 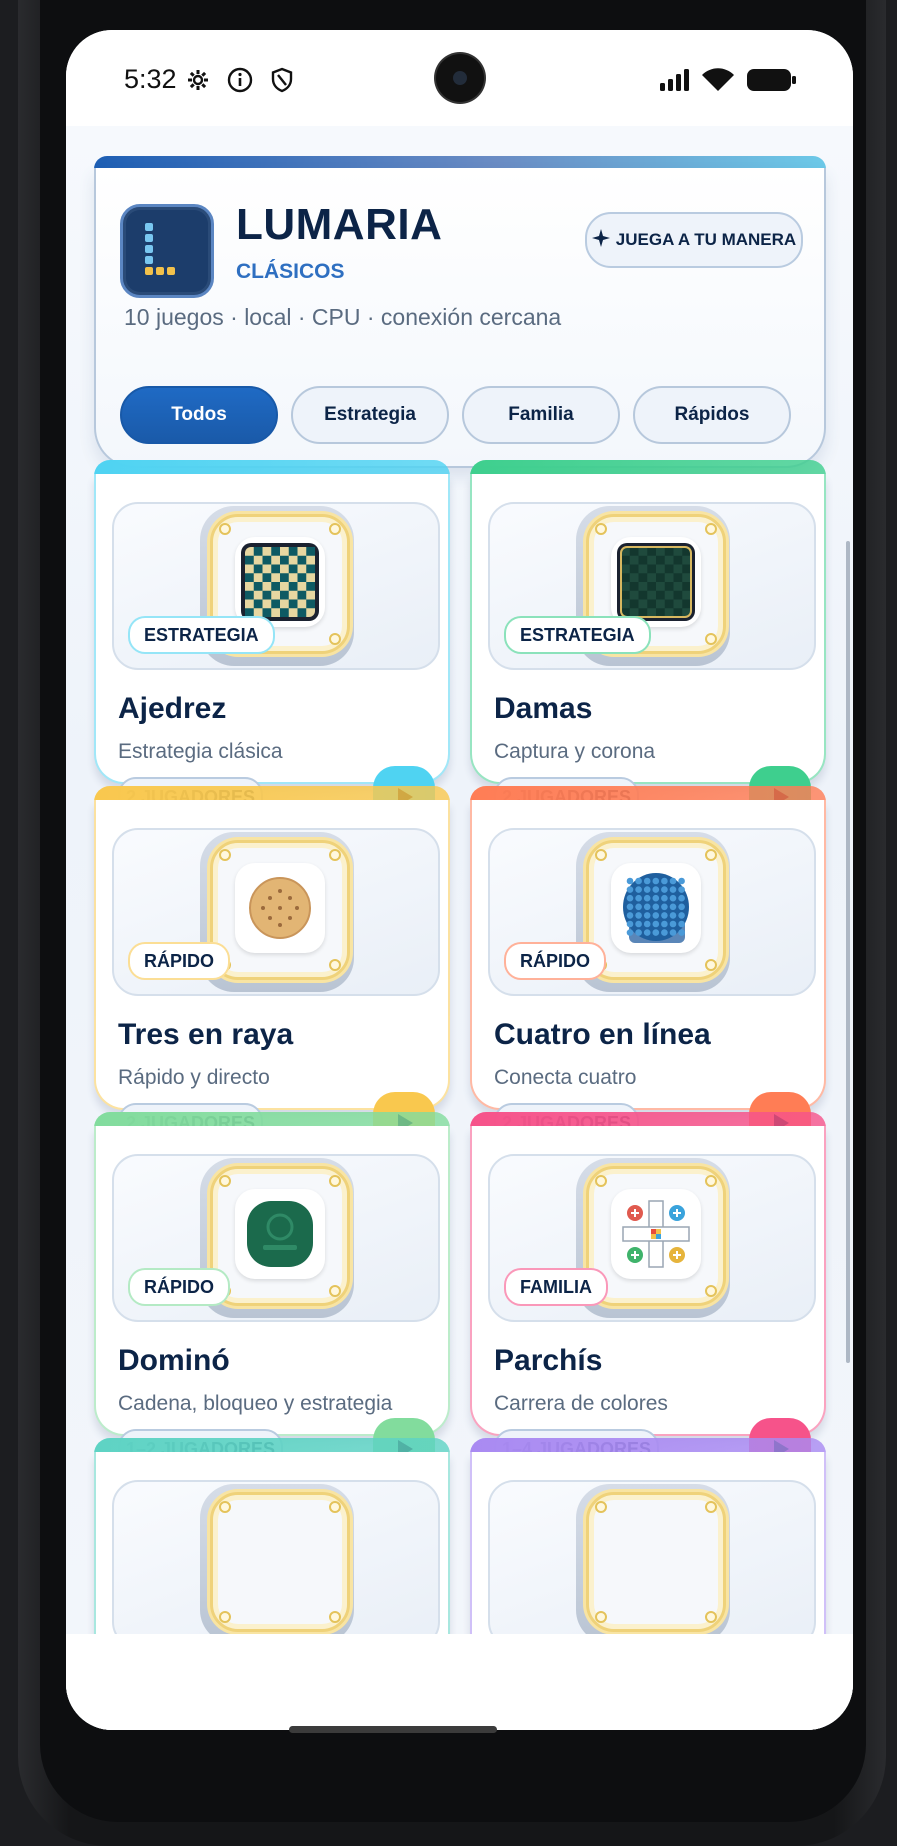 I want to click on play-your-way-button: JUEGA A TU MANERA, so click(x=694, y=240).